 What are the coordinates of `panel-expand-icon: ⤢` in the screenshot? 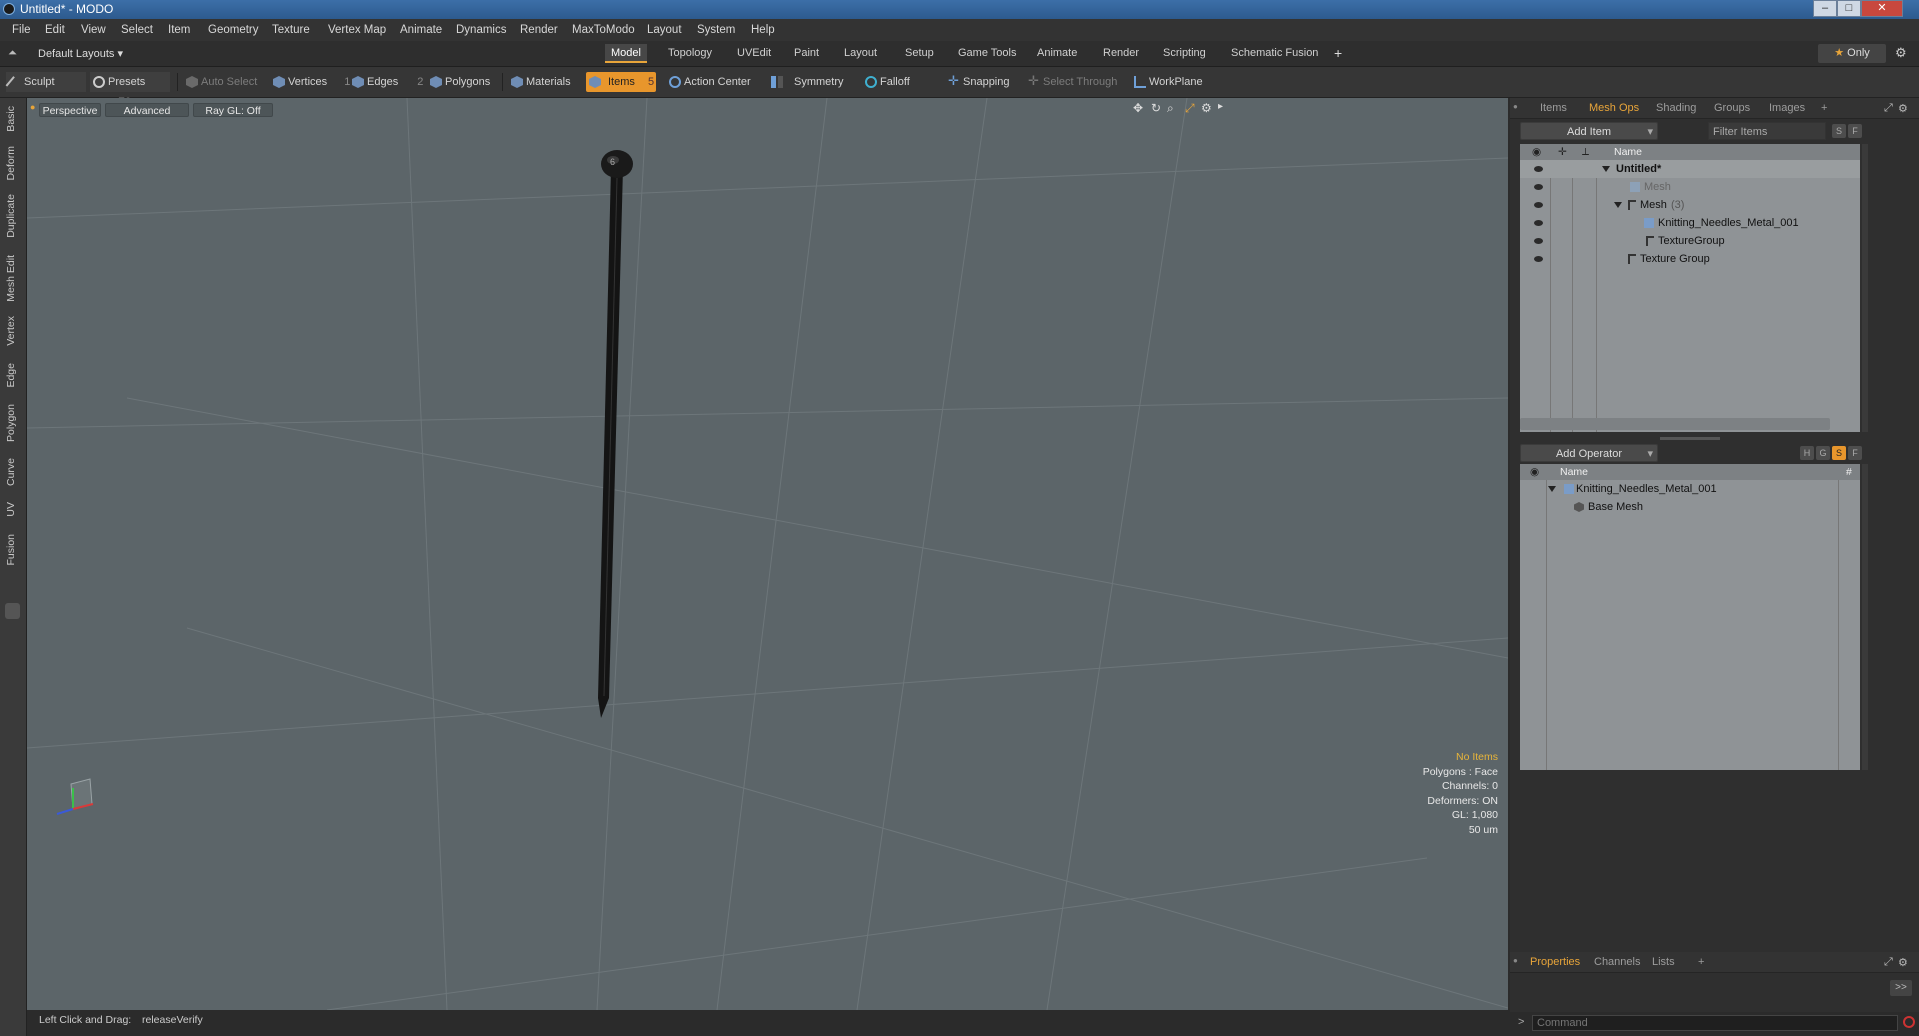 It's located at (1888, 962).